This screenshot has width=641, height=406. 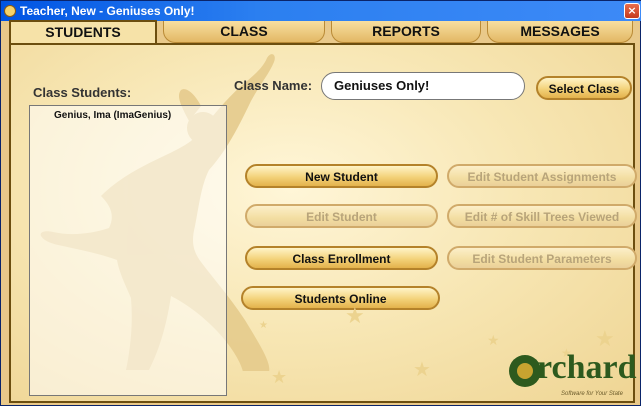 I want to click on edit-student-parameters-button: Edit Student Parameters, so click(x=542, y=258).